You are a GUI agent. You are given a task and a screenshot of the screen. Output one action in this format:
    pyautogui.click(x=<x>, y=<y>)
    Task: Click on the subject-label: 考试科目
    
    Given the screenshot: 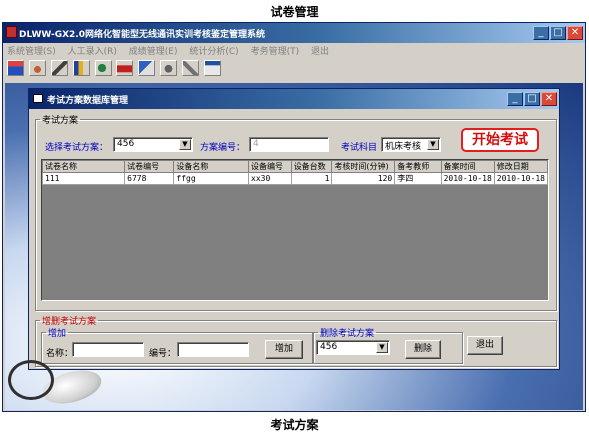 What is the action you would take?
    pyautogui.click(x=359, y=148)
    